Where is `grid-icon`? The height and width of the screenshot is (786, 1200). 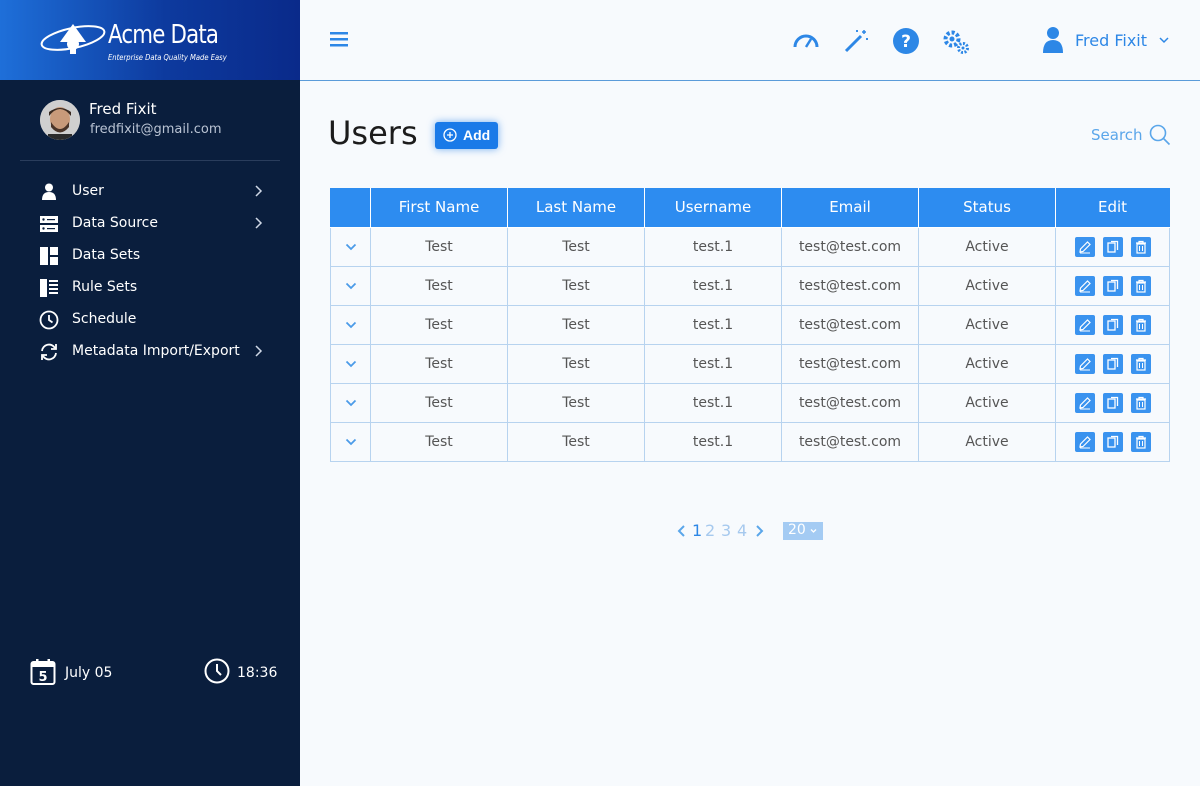 grid-icon is located at coordinates (49, 256).